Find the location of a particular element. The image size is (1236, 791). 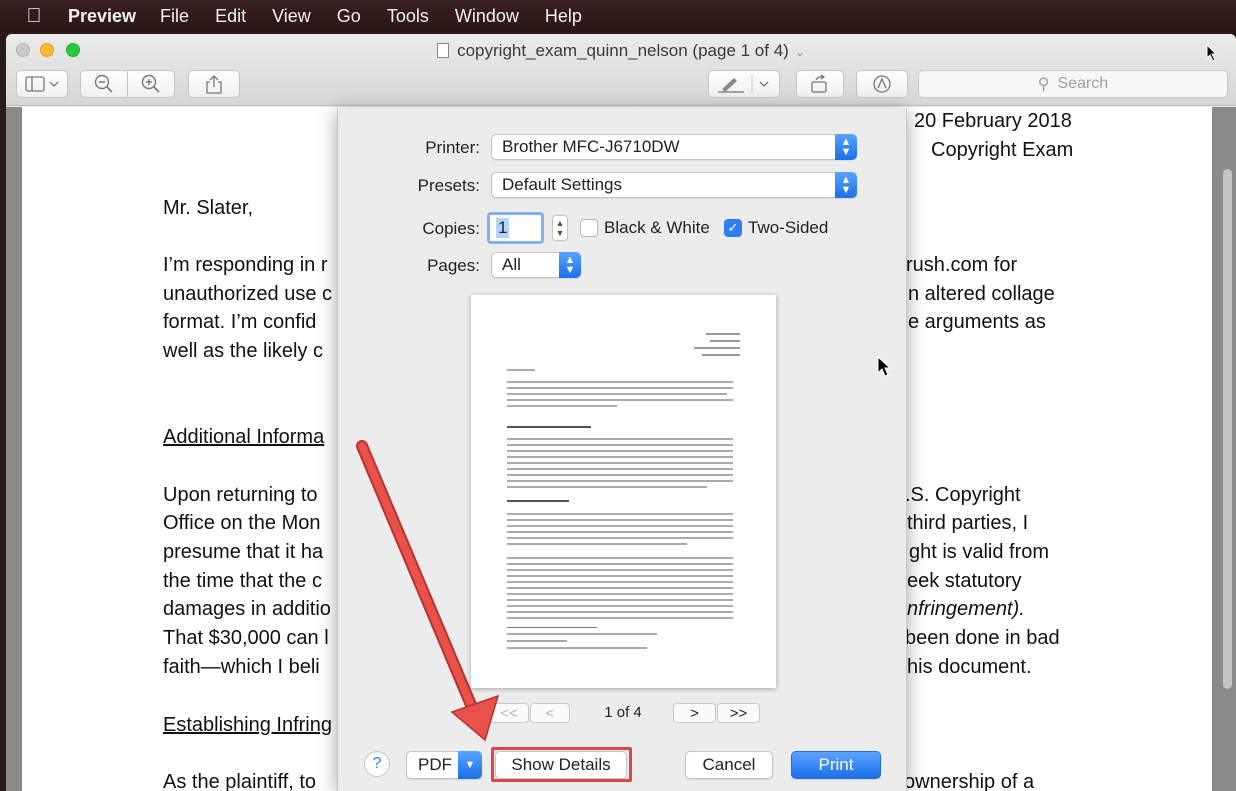

doc-heading: Additional Informa is located at coordinates (244, 437).